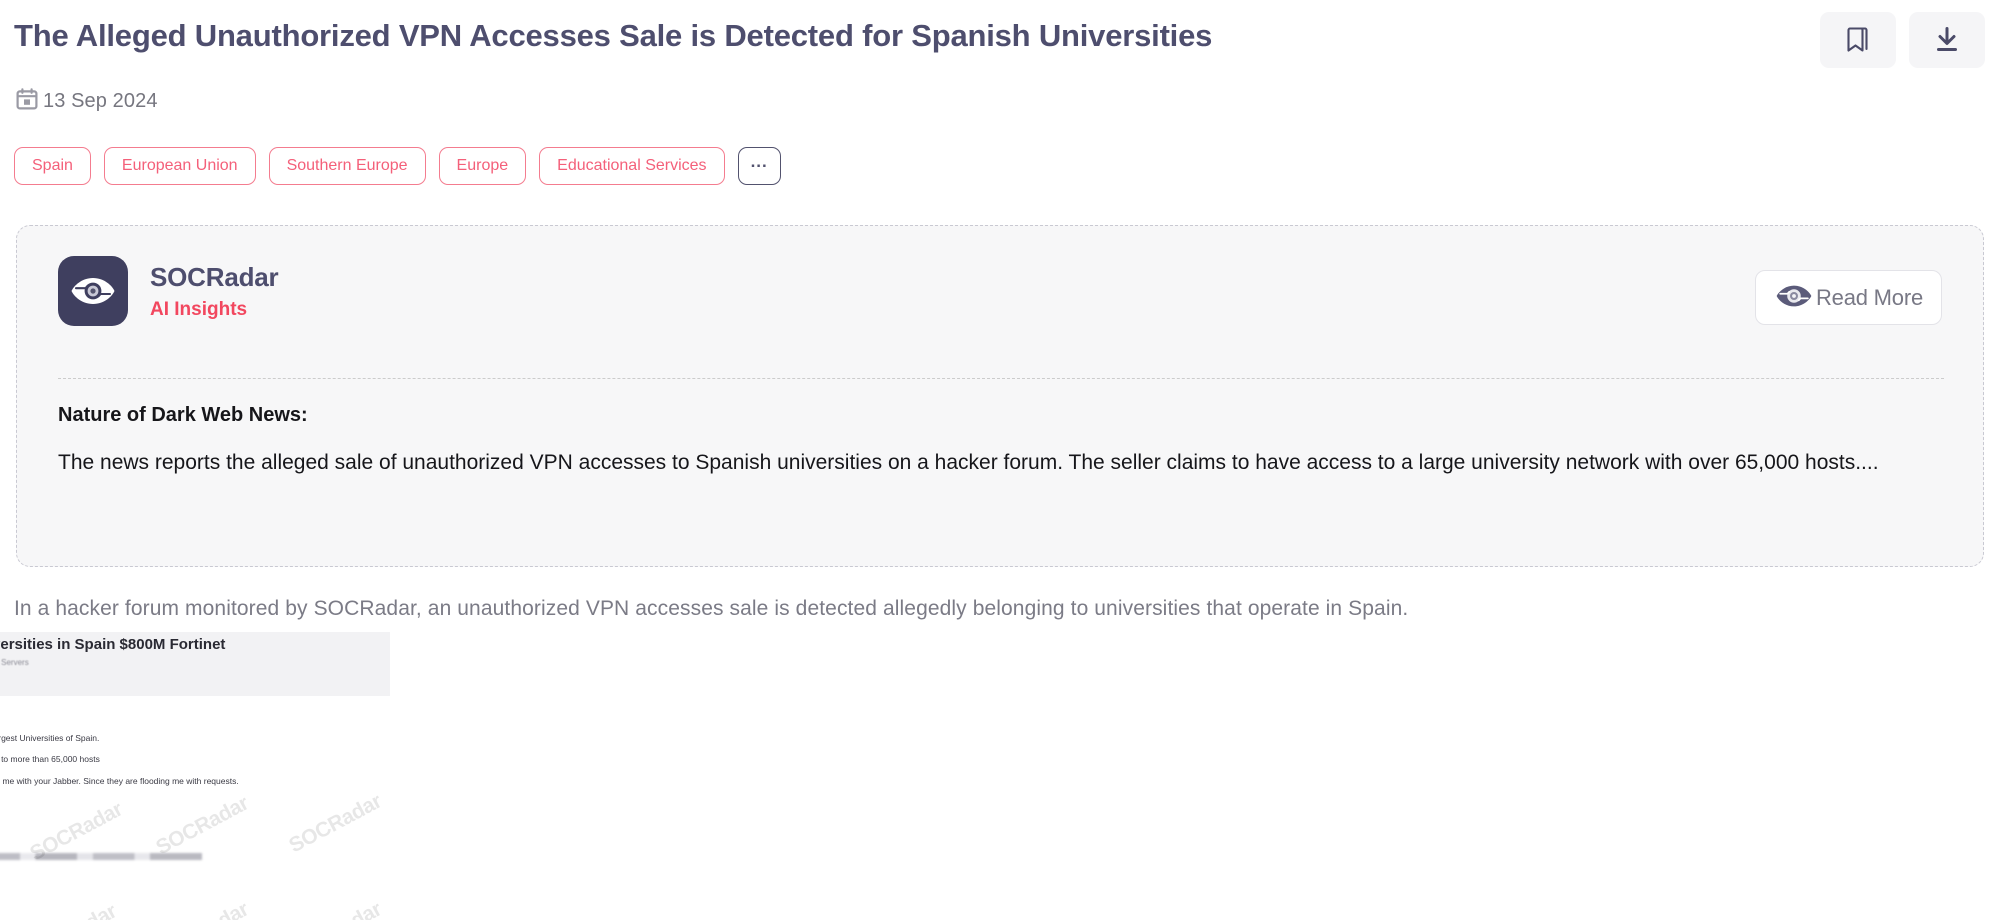 This screenshot has width=1999, height=920. Describe the element at coordinates (179, 166) in the screenshot. I see `tag-european-union: European Union` at that location.